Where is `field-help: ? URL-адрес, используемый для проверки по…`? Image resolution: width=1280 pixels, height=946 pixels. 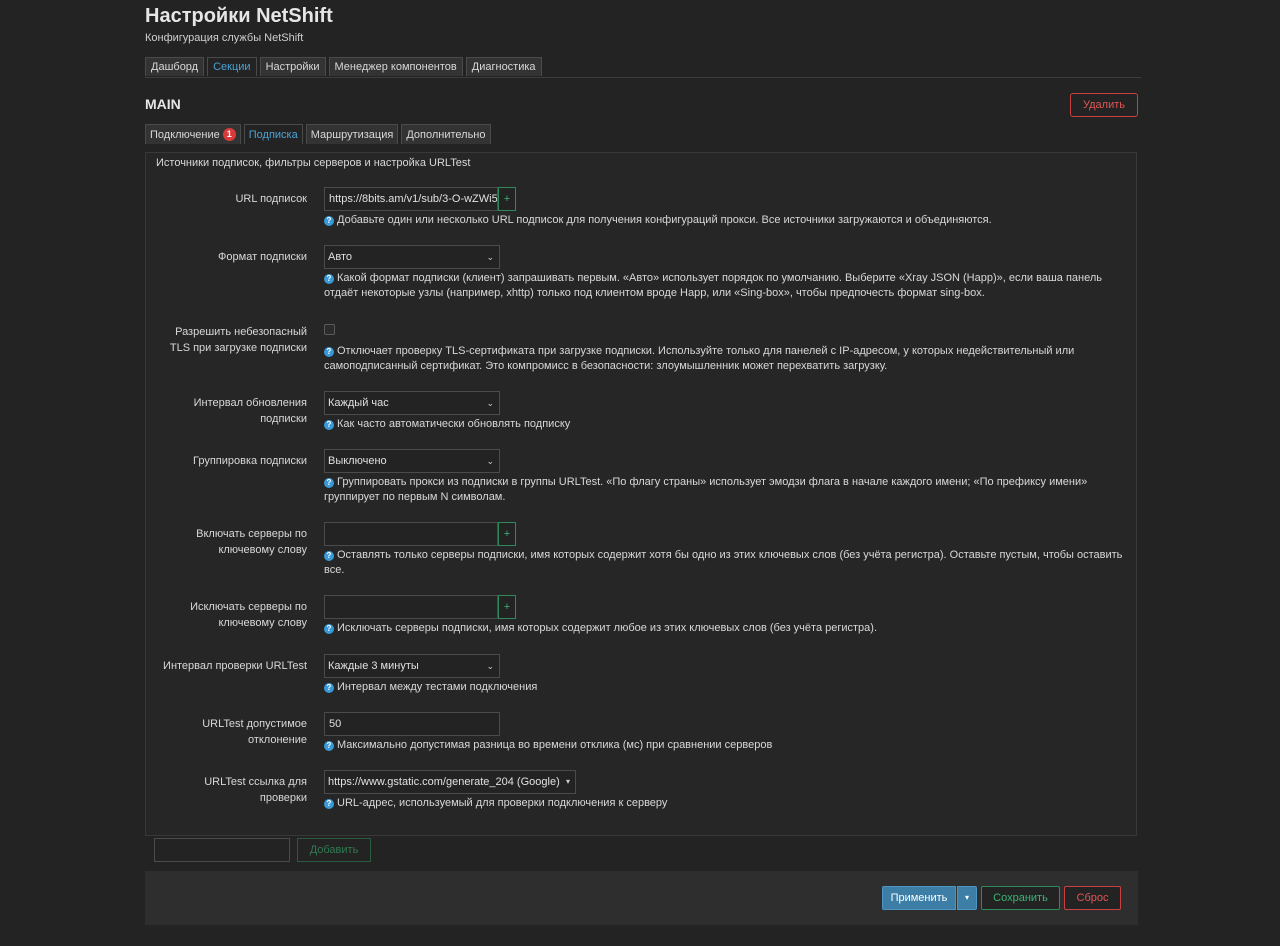
field-help: ? URL-адрес, используемый для проверки по… is located at coordinates (724, 803).